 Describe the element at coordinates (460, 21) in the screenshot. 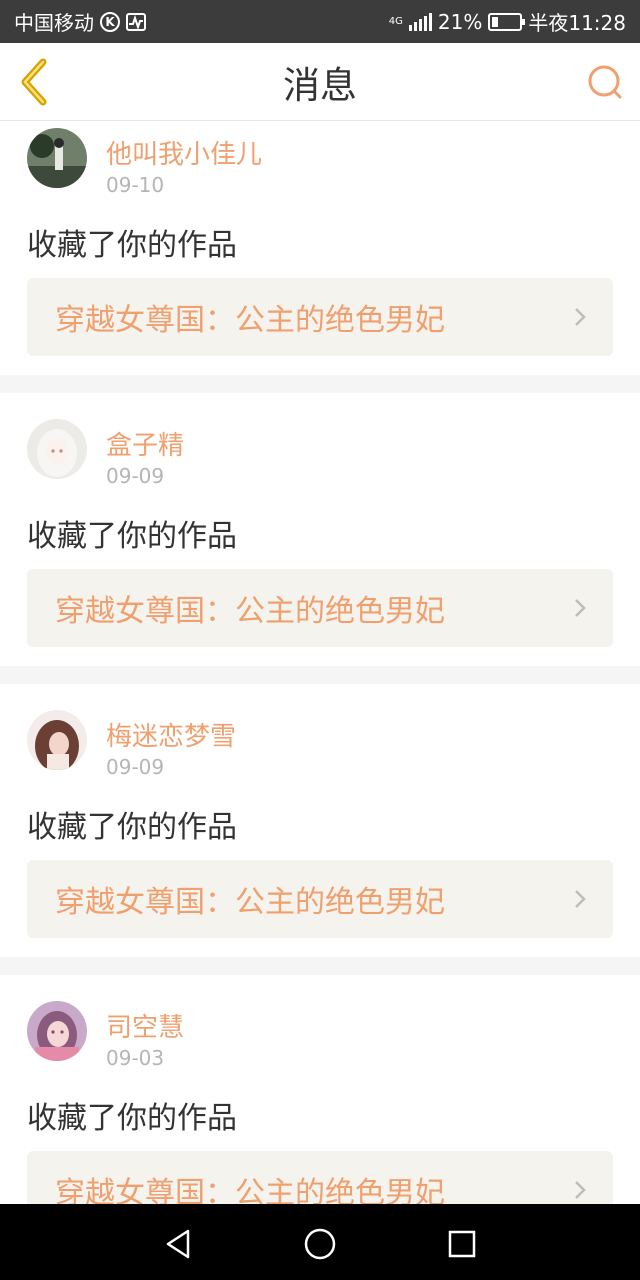

I see `battery-percent: 21%` at that location.